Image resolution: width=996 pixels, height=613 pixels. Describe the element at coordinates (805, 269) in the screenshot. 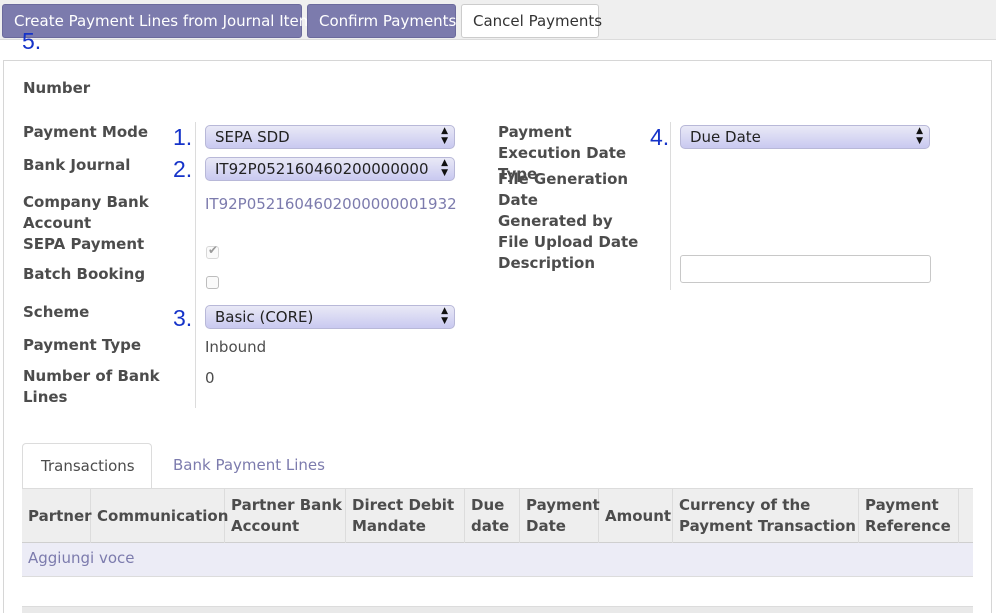

I see `description-input` at that location.